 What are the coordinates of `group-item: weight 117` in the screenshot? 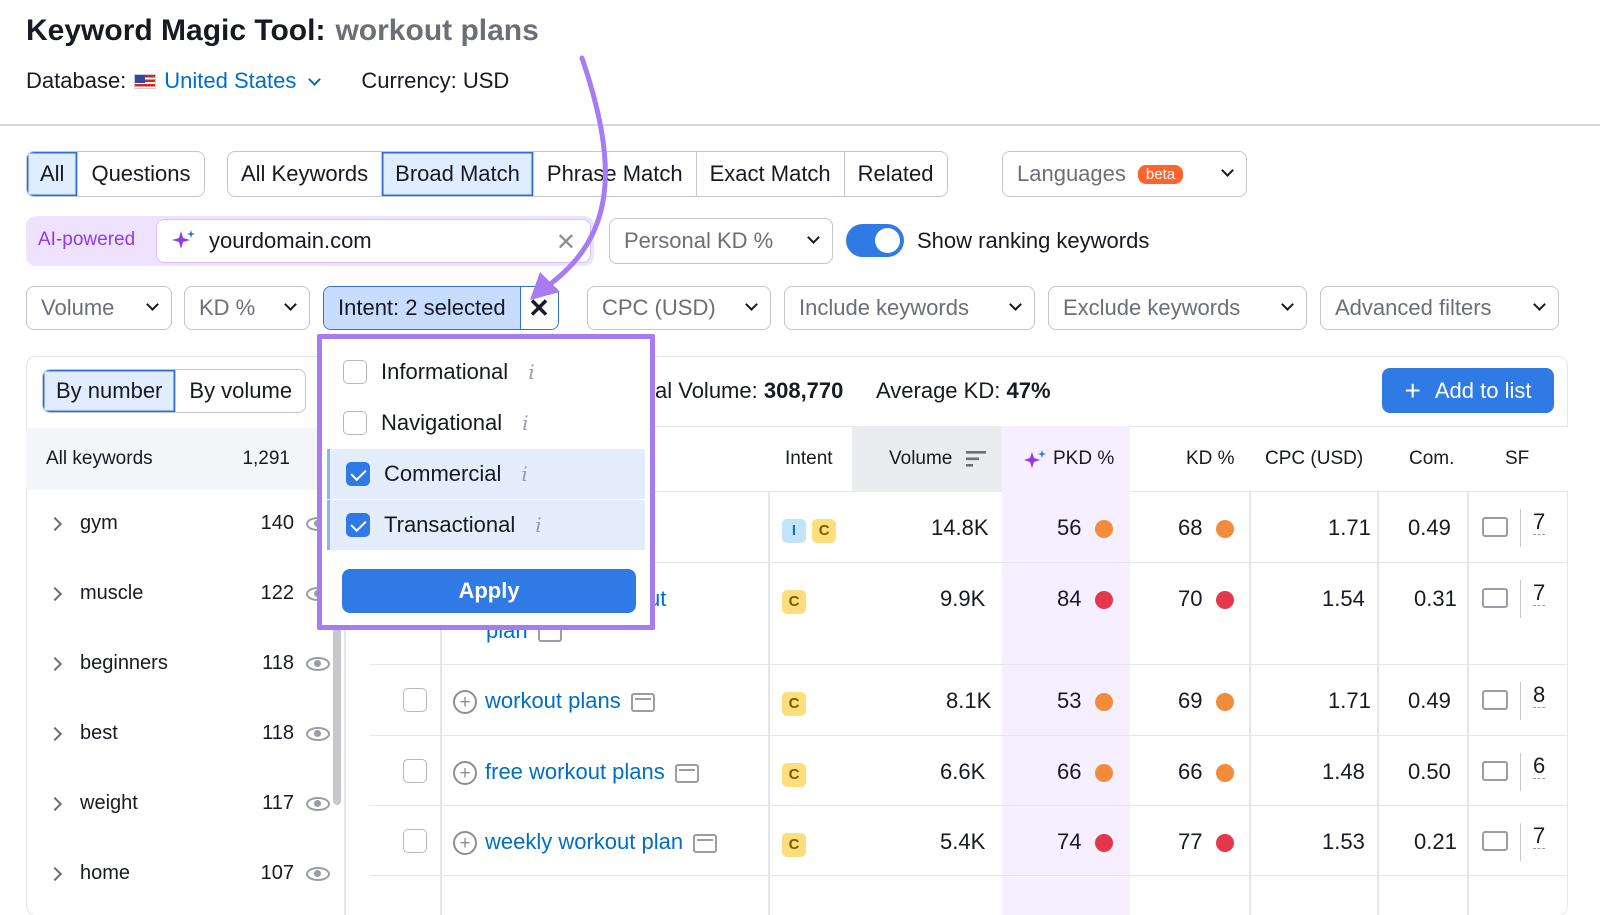 It's located at (188, 803).